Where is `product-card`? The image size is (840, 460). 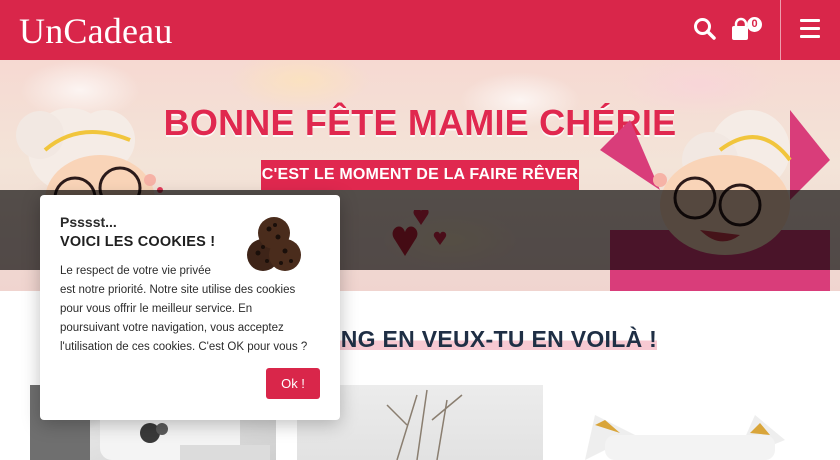 product-card is located at coordinates (688, 422).